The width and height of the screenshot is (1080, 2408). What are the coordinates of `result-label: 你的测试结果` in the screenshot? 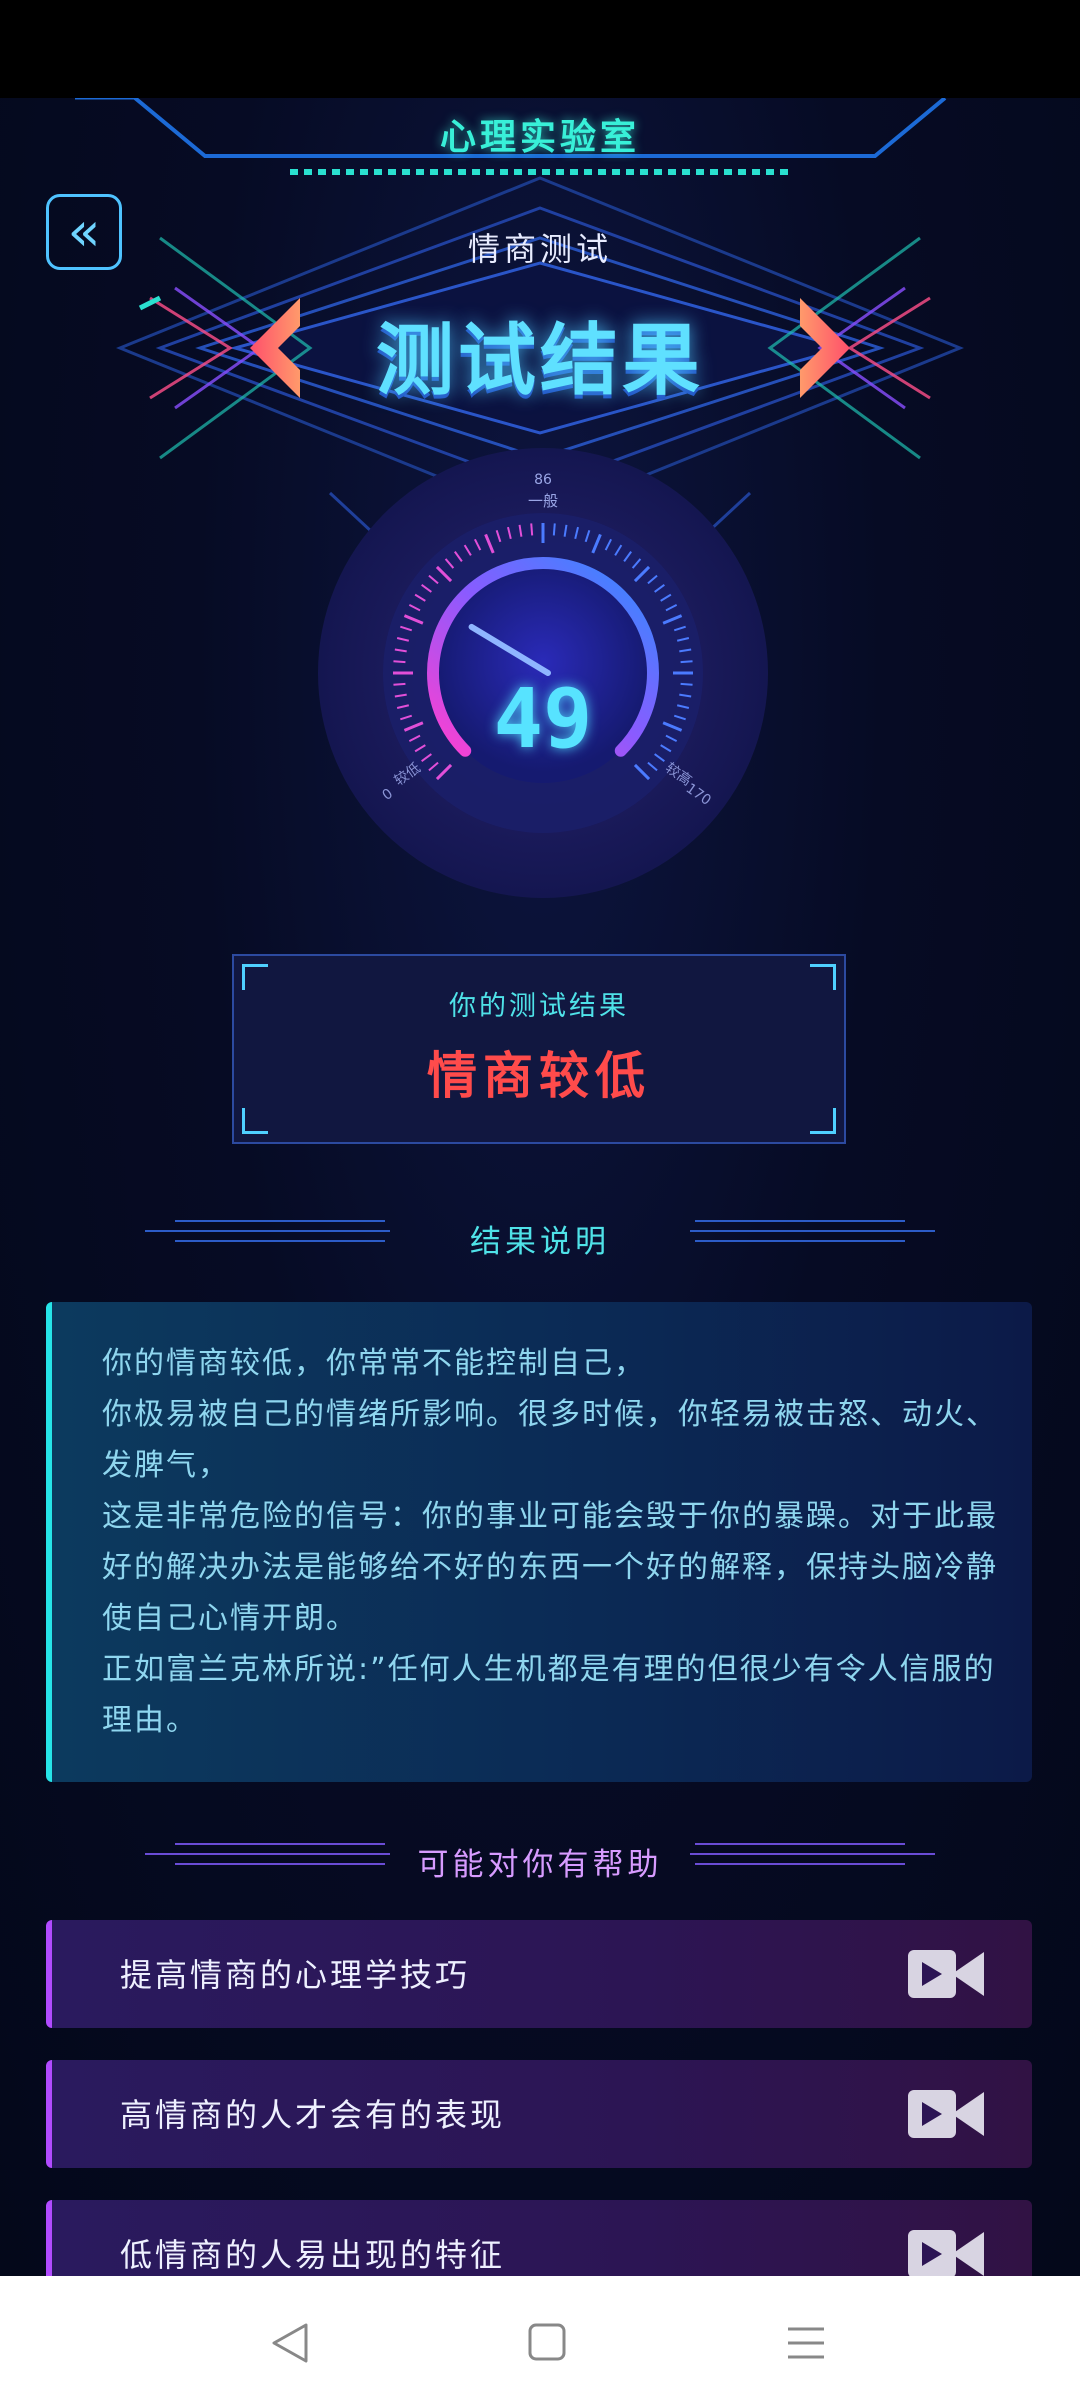 It's located at (539, 1006).